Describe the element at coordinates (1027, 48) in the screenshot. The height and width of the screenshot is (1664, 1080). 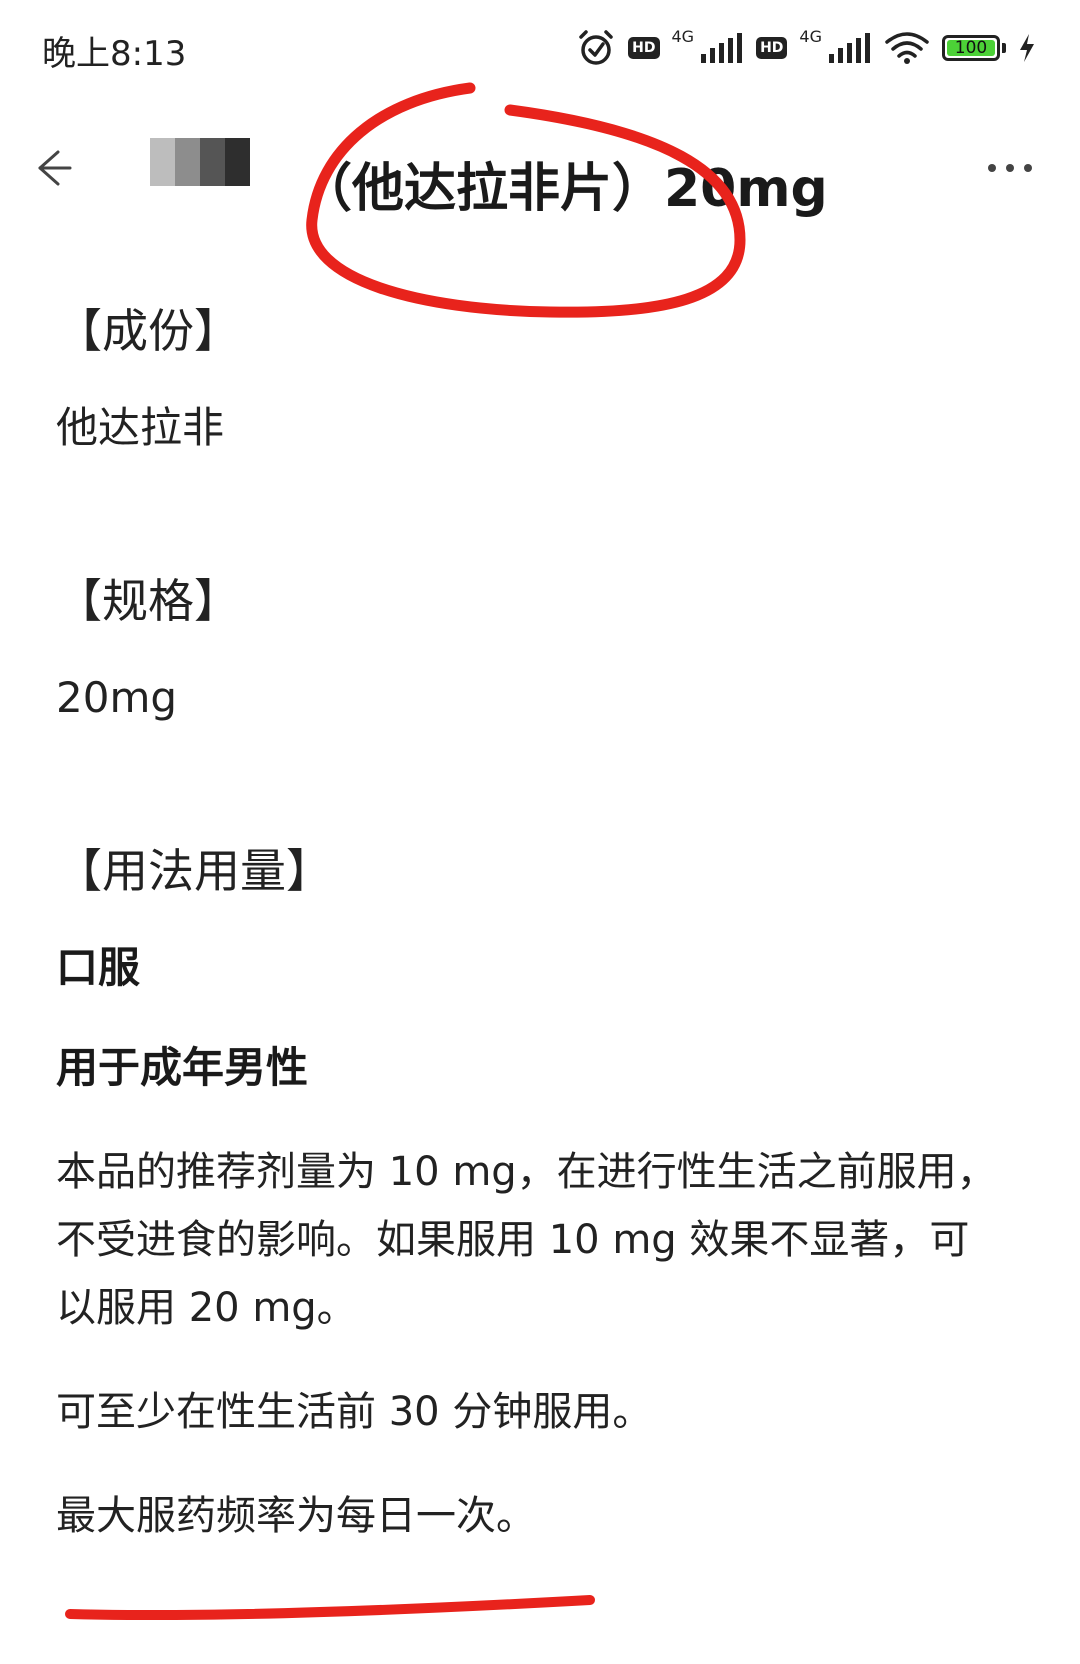
I see `charging-icon` at that location.